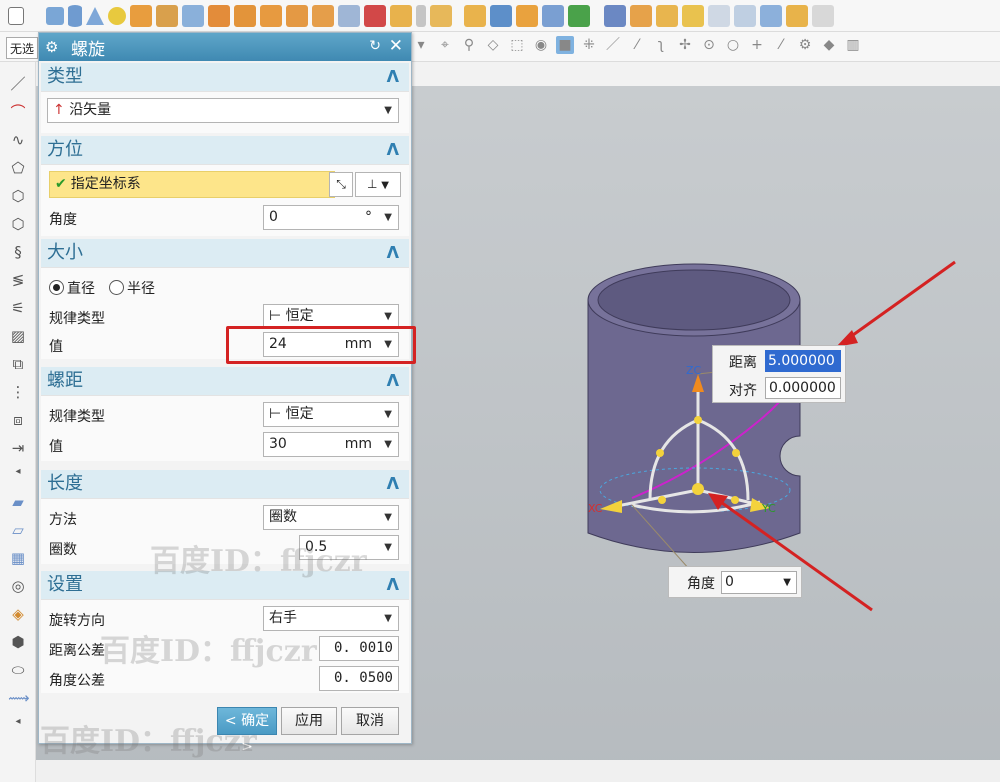  I want to click on polygon-icon: ⬡, so click(18, 224).